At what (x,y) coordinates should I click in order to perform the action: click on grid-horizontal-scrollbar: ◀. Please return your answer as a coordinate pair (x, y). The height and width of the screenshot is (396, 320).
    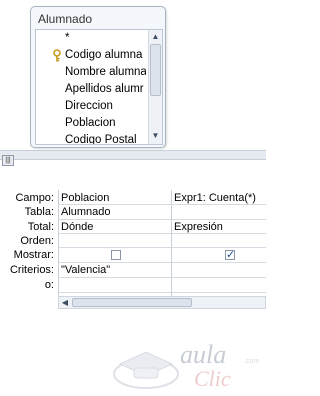
    Looking at the image, I should click on (162, 302).